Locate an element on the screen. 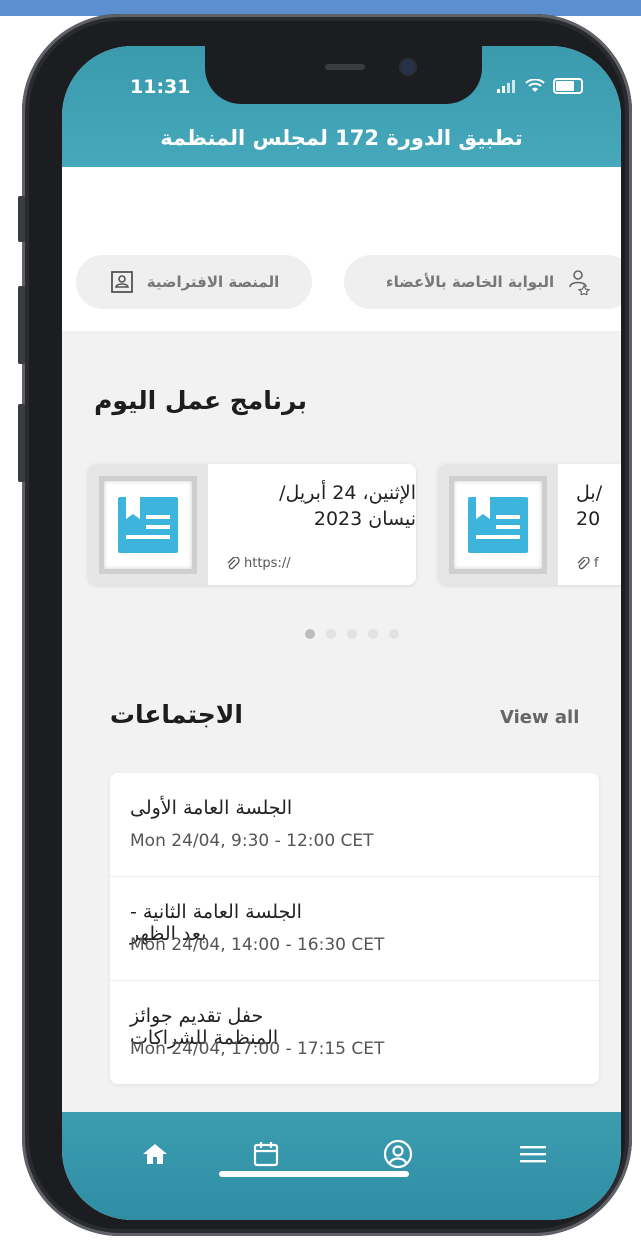  nav-calendar is located at coordinates (266, 1154).